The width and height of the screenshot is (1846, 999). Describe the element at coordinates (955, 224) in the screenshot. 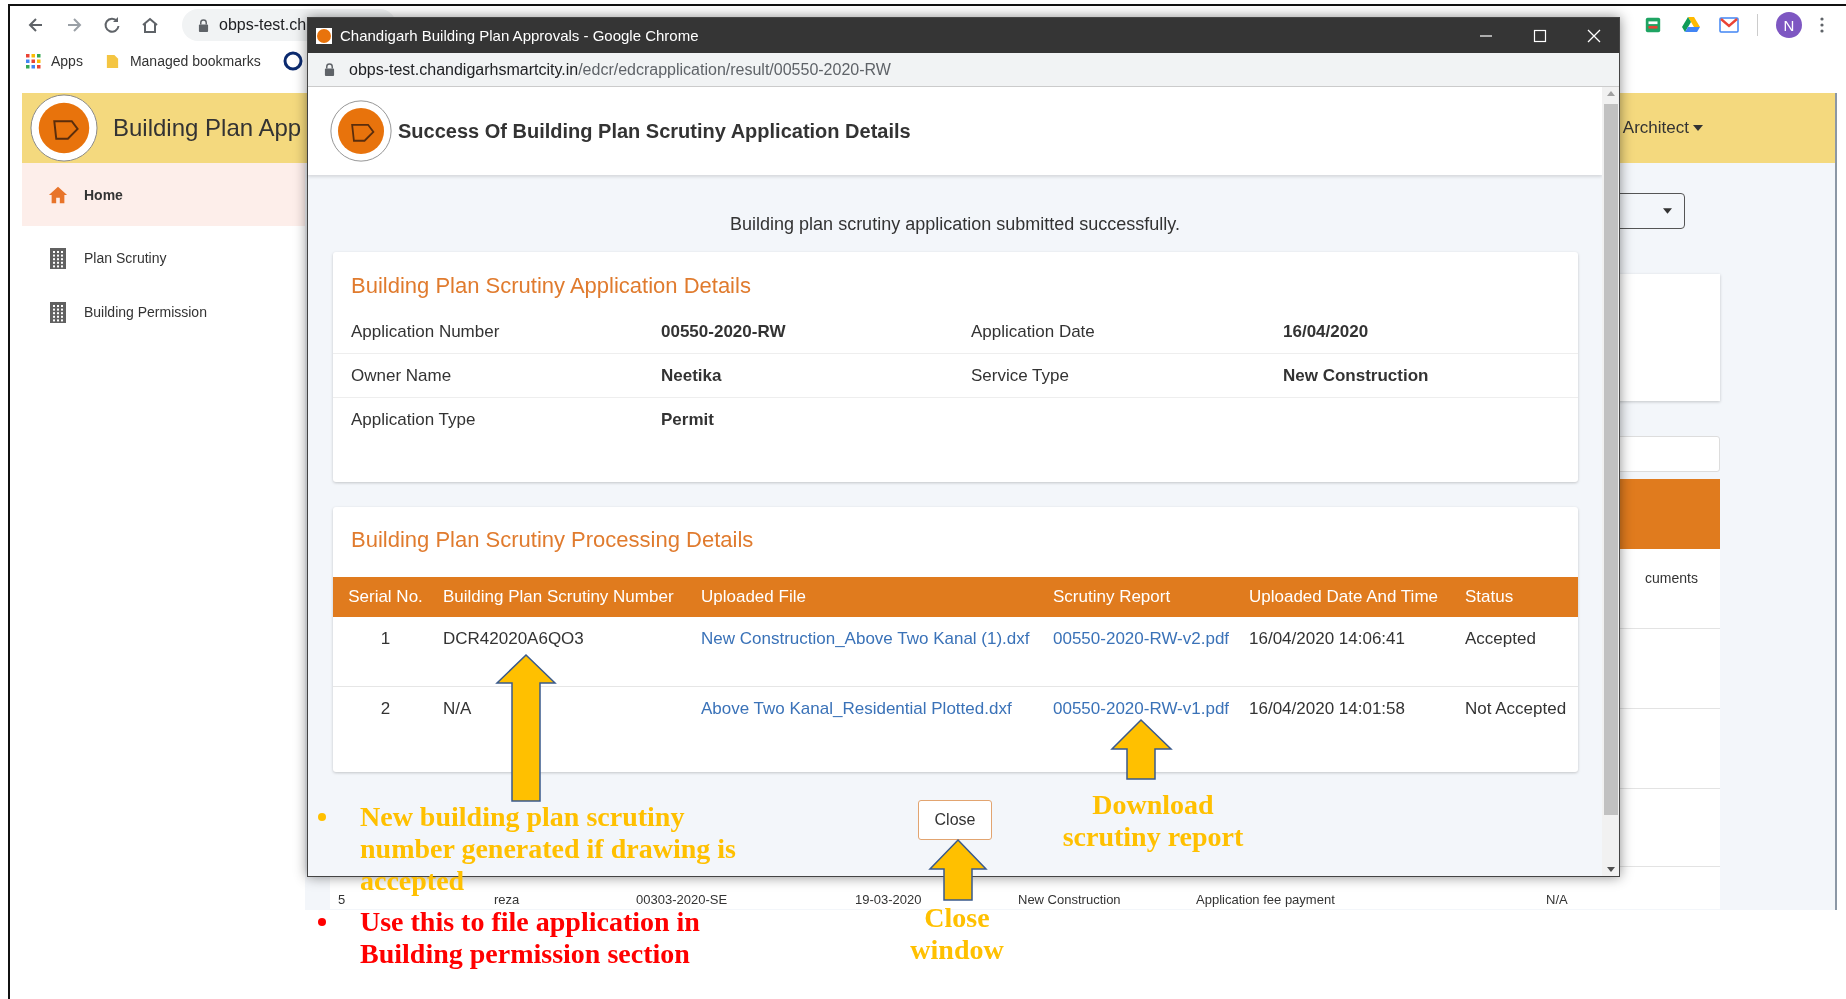

I see `success-message: Building plan scrutiny application submitted successfully.` at that location.